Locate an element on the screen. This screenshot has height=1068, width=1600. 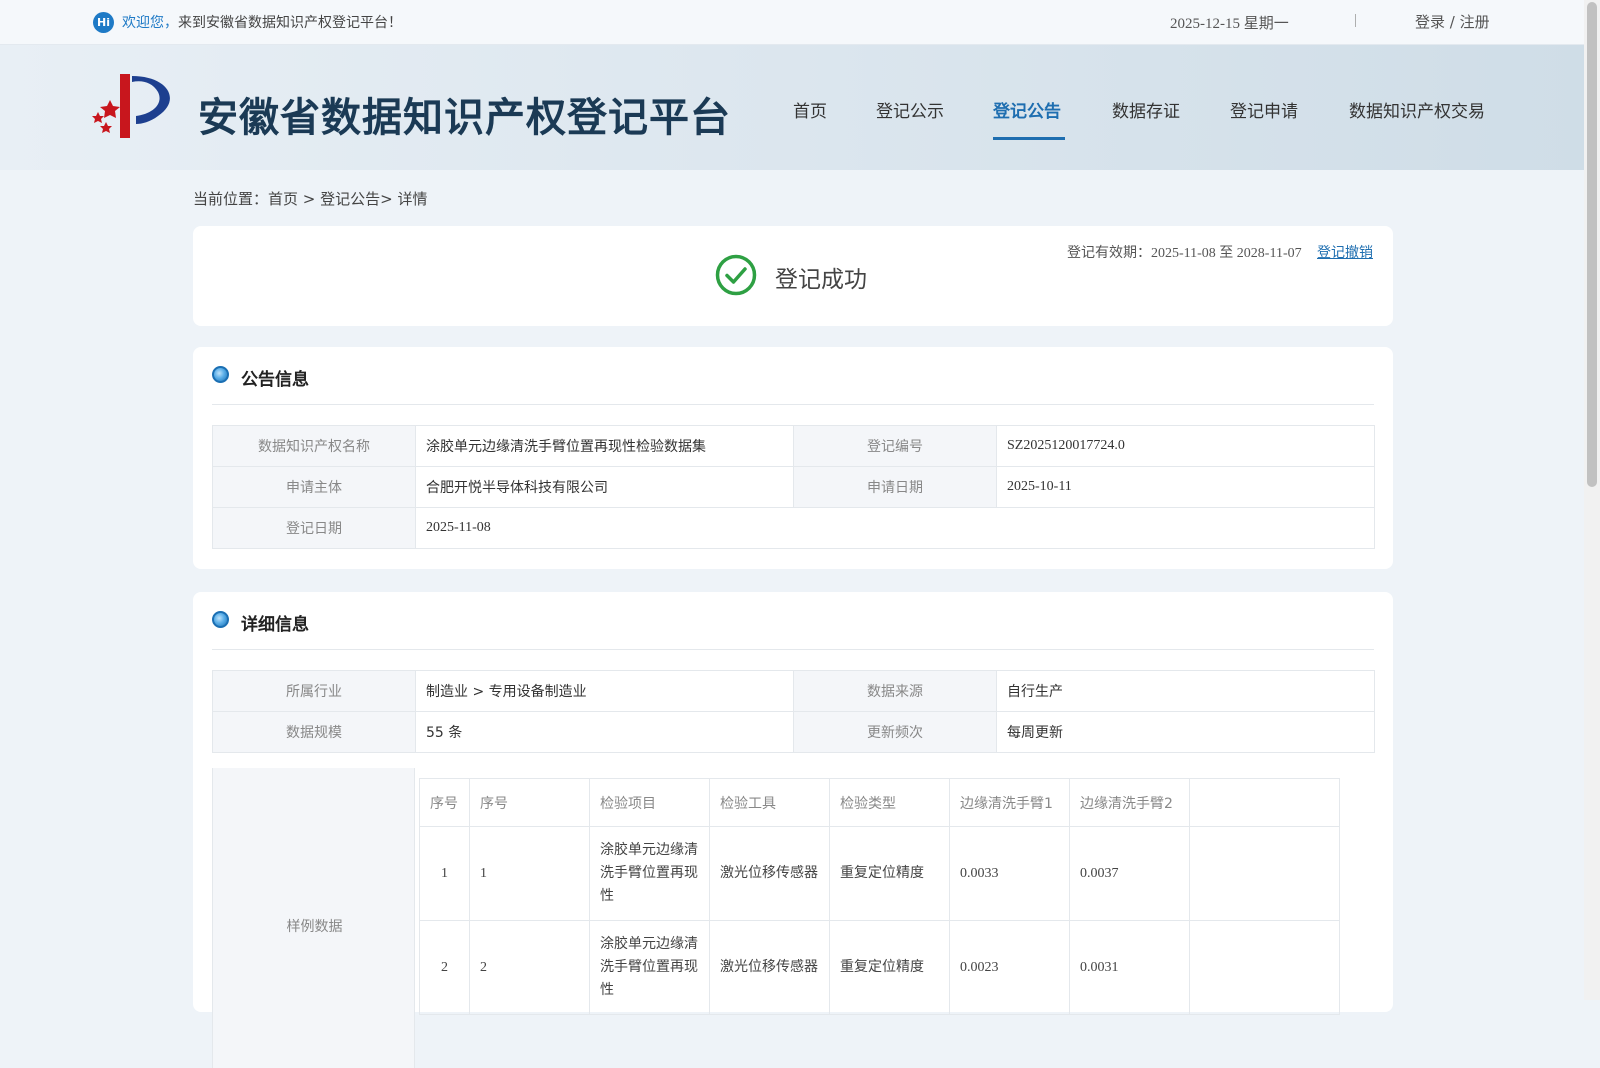
nav-data-evidence: 数据存证 is located at coordinates (1146, 109).